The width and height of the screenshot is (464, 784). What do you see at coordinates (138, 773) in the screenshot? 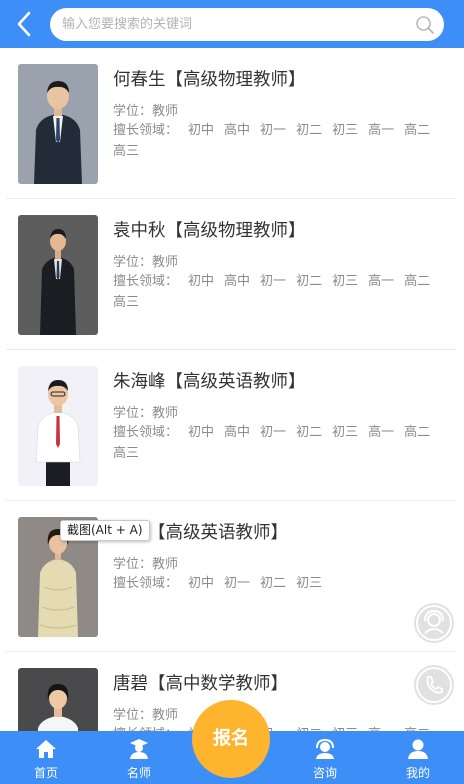
I see `nav-teachers-label: 名师` at bounding box center [138, 773].